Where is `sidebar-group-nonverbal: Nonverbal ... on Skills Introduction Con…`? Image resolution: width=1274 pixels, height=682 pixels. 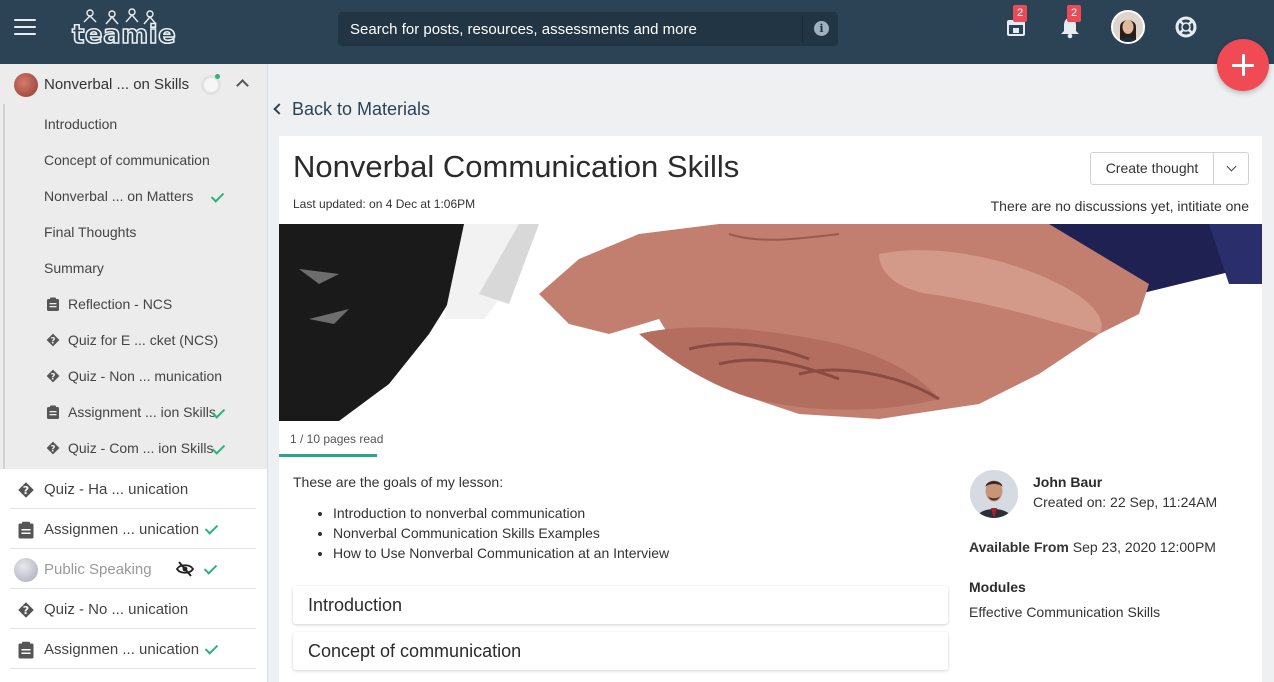 sidebar-group-nonverbal: Nonverbal ... on Skills Introduction Con… is located at coordinates (133, 266).